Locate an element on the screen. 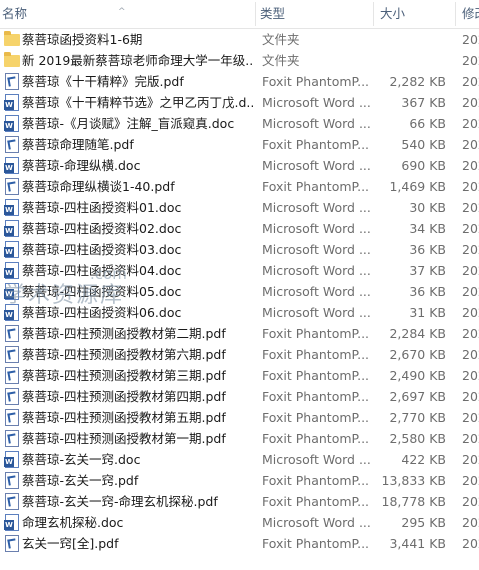 The image size is (479, 570). file-row: 蔡菩琼命理随笔.pdf Foxit PhantomP... 540 KB 202 is located at coordinates (239, 144).